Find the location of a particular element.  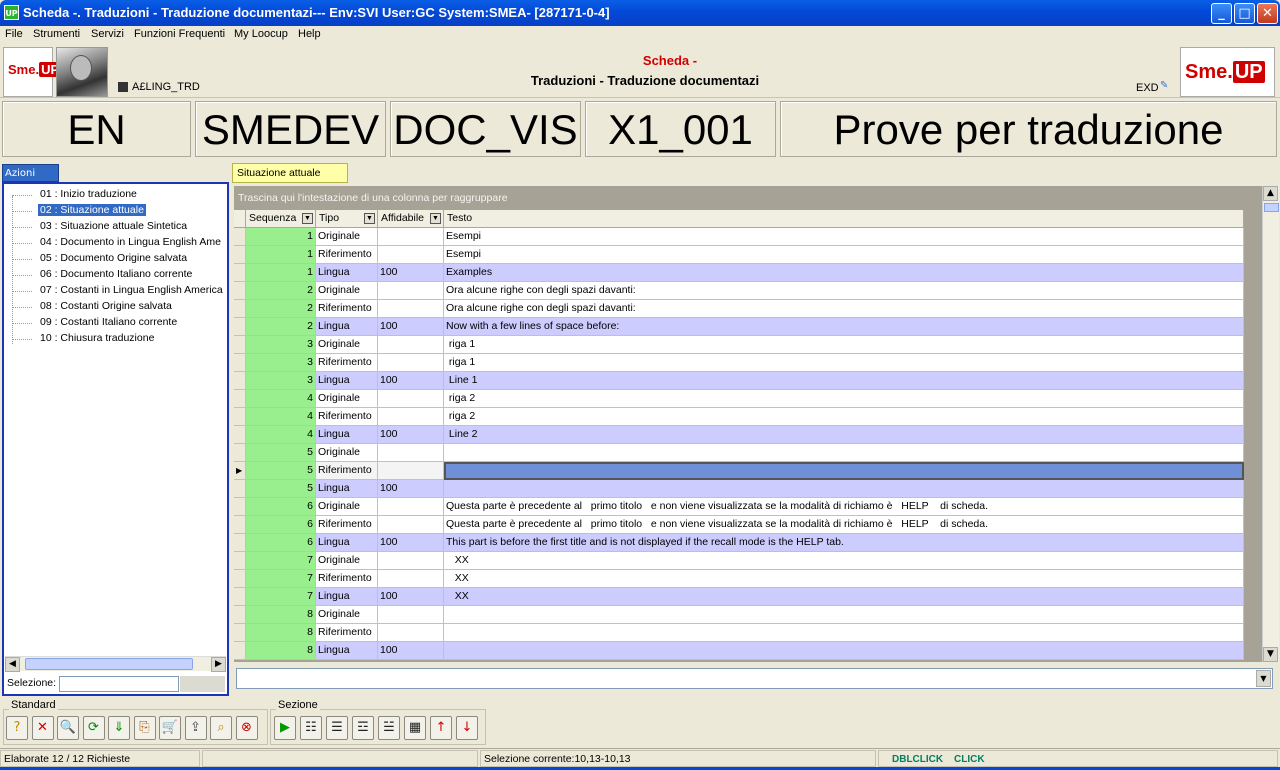

azioni-tree-item: 01 : Inizio traduzione is located at coordinates (88, 194).